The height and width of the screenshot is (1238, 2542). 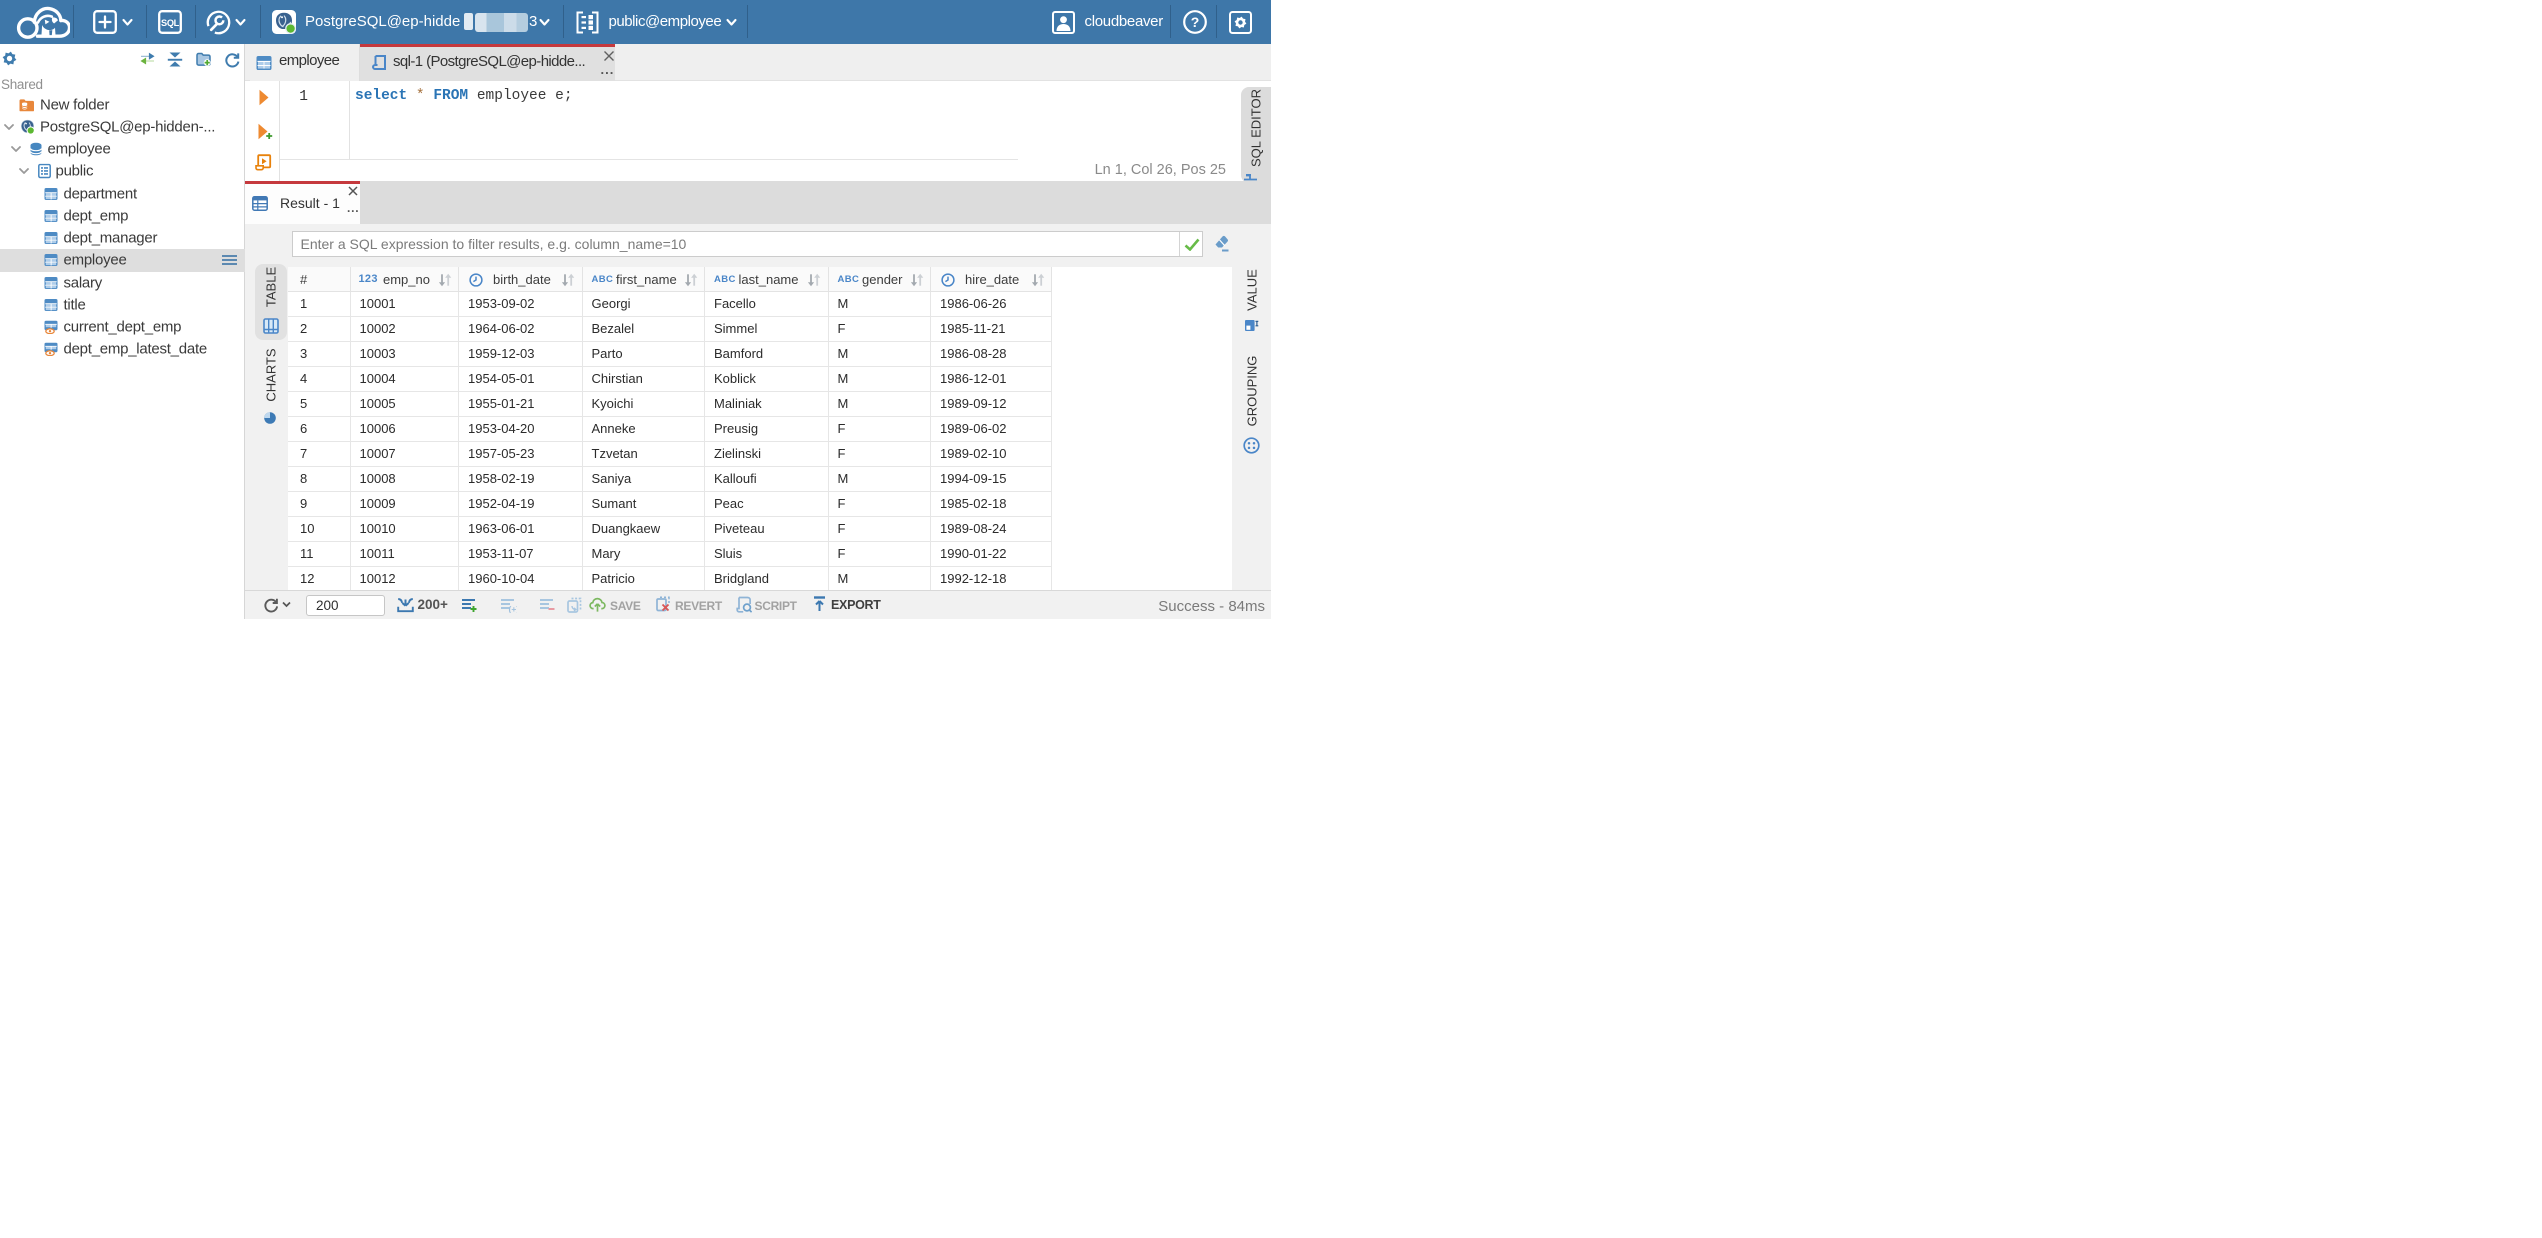 What do you see at coordinates (170, 23) in the screenshot?
I see `svg-text: SQL` at bounding box center [170, 23].